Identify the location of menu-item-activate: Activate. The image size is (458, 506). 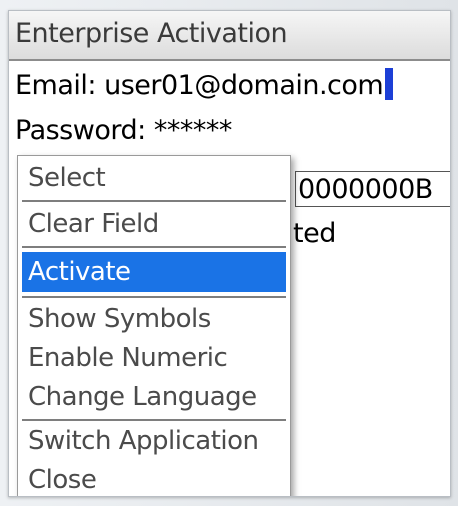
(154, 272).